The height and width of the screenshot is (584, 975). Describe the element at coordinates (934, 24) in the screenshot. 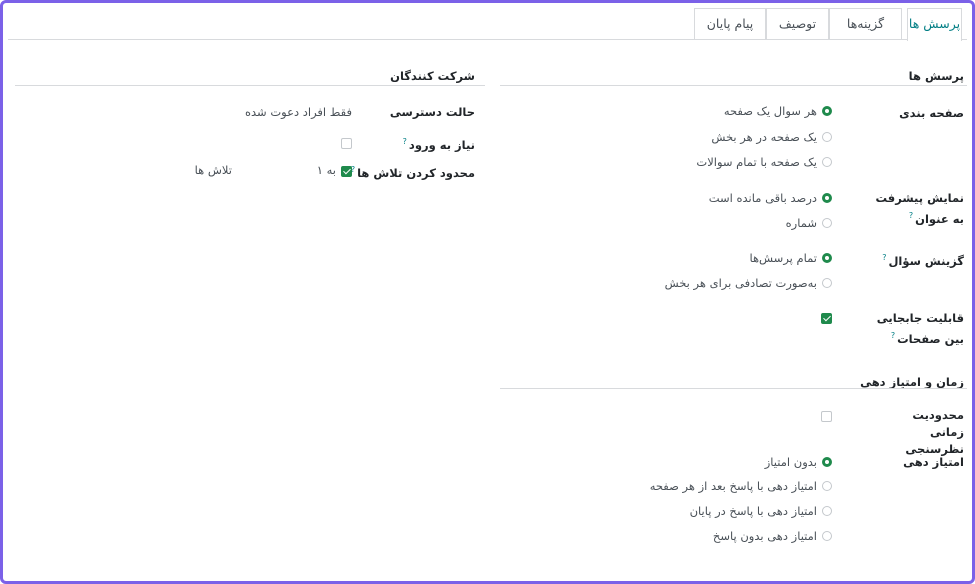

I see `tab-questions: پرسش ها` at that location.